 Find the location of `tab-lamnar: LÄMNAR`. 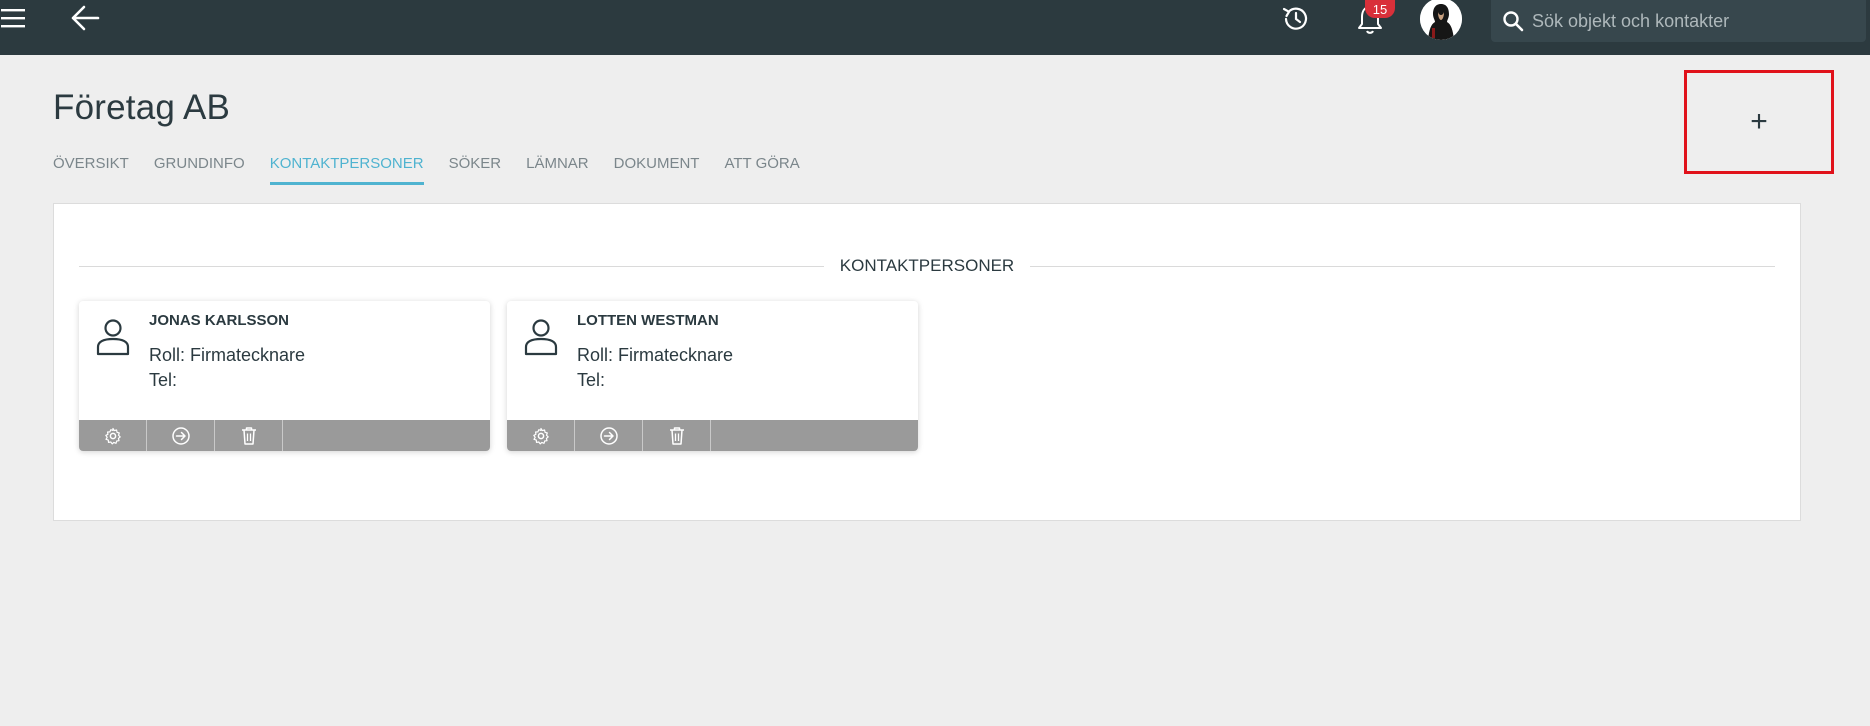

tab-lamnar: LÄMNAR is located at coordinates (557, 169).